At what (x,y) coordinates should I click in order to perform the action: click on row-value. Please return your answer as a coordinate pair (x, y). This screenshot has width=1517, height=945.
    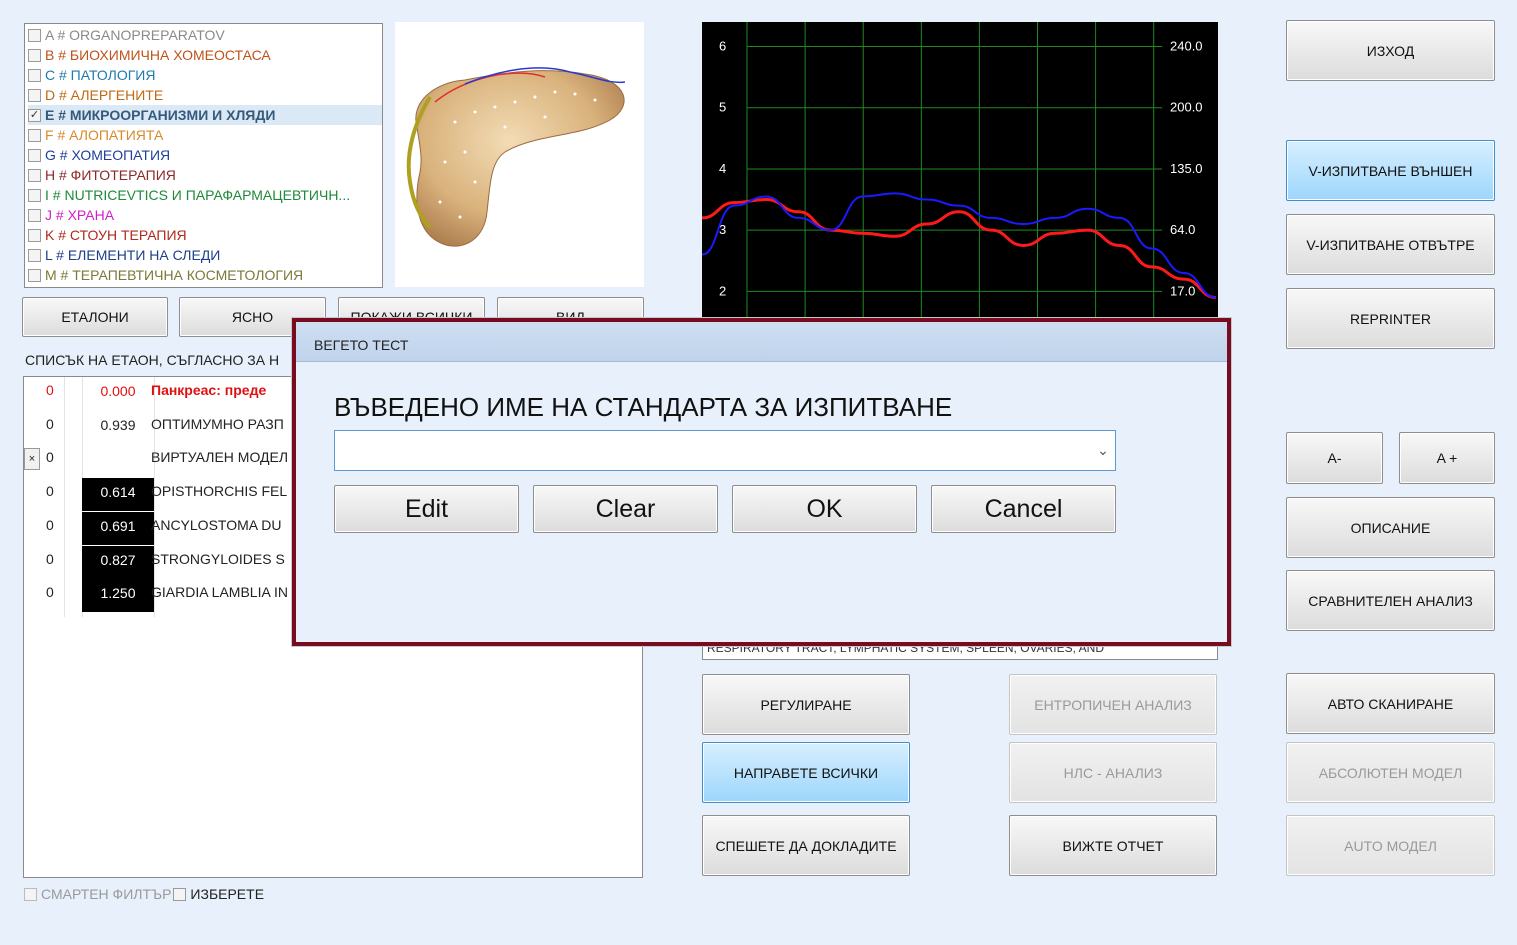
    Looking at the image, I should click on (118, 460).